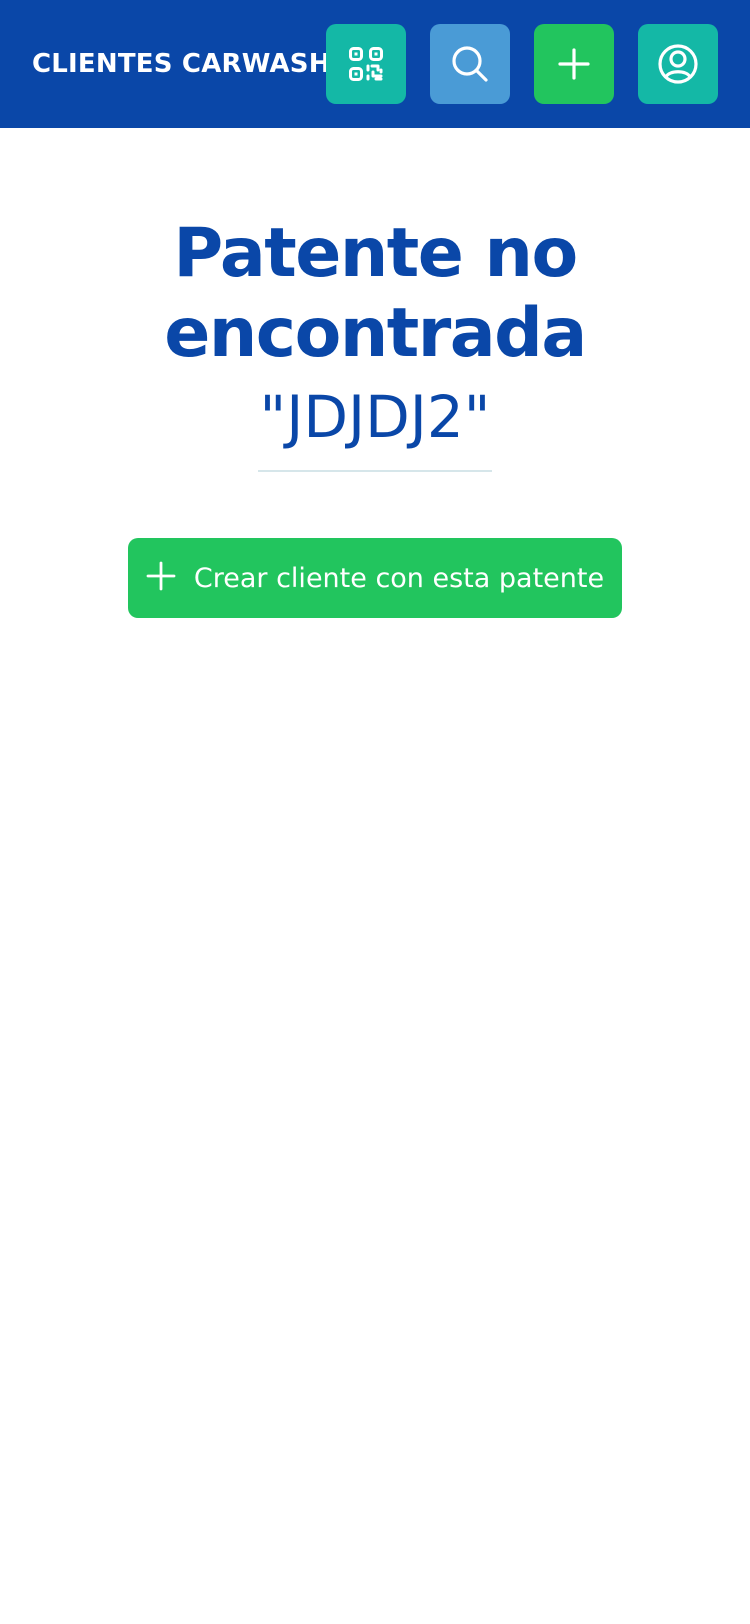 This screenshot has height=1624, width=750. What do you see at coordinates (375, 293) in the screenshot?
I see `page-title: Patente no encontrada` at bounding box center [375, 293].